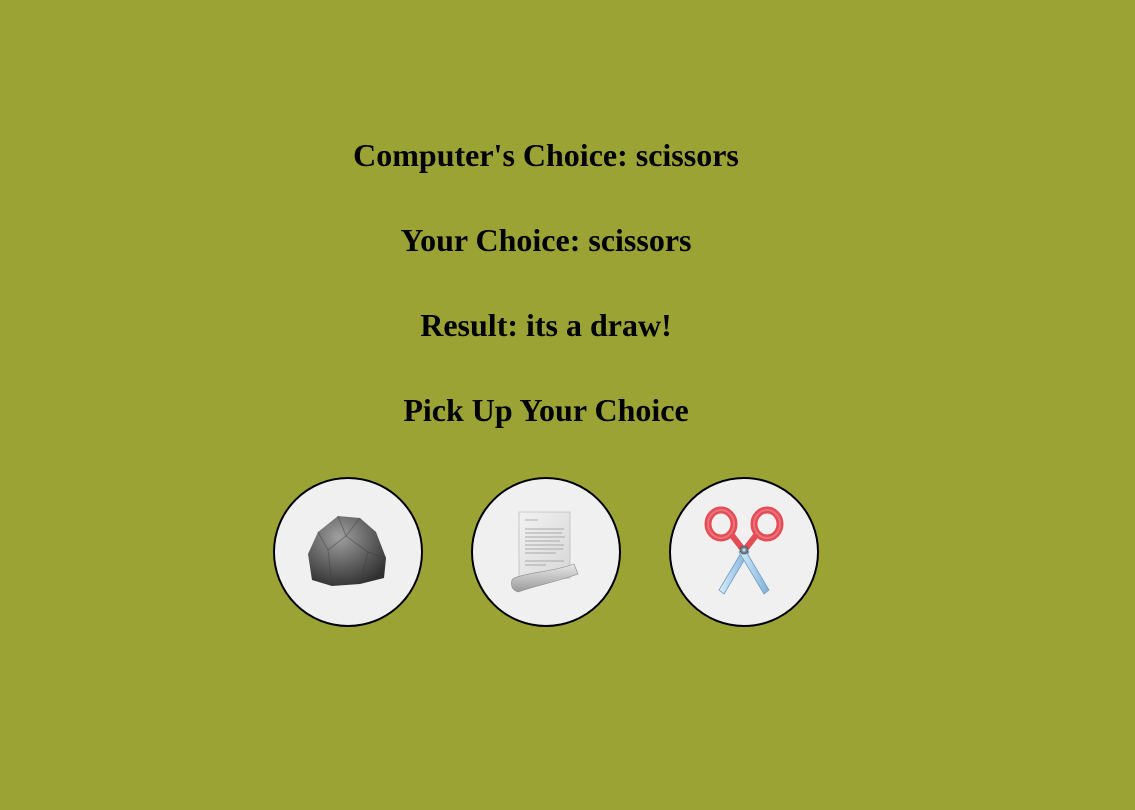  Describe the element at coordinates (490, 155) in the screenshot. I see `computer-choice-label: Computer's Choice:` at that location.